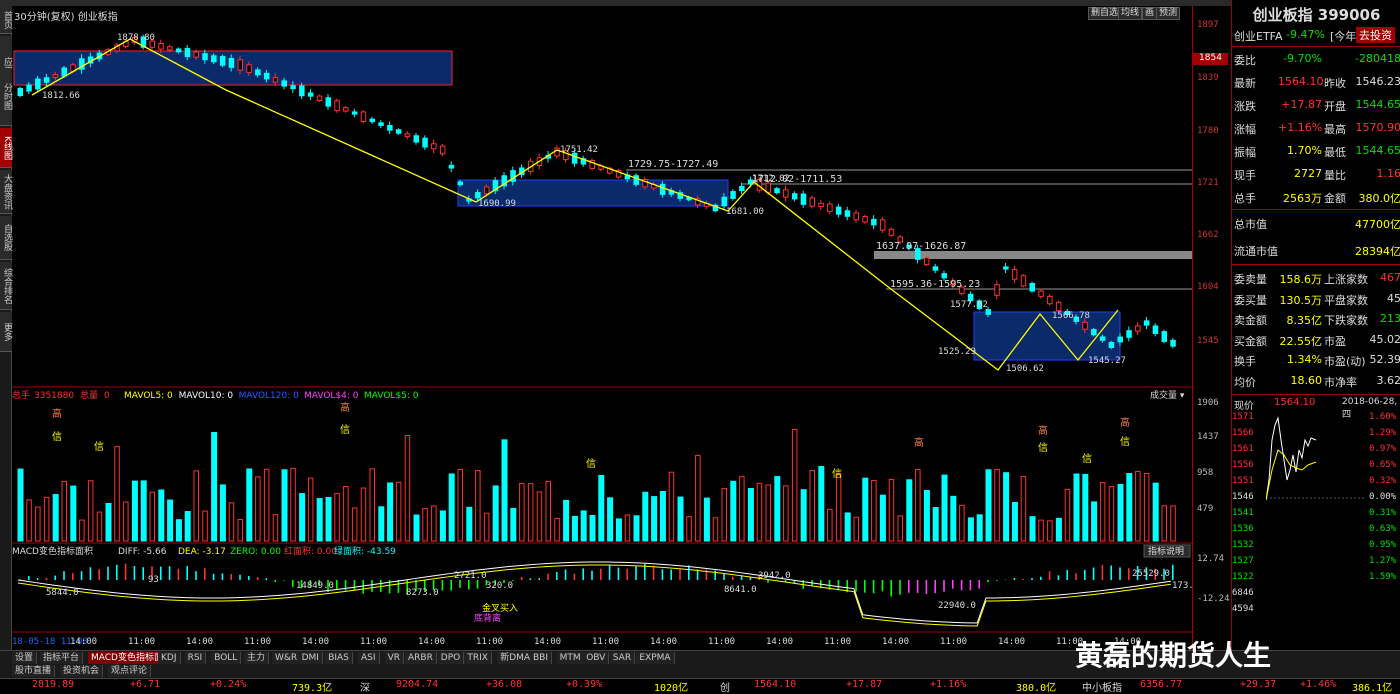  I want to click on macd-label: 2721.0, so click(470, 576).